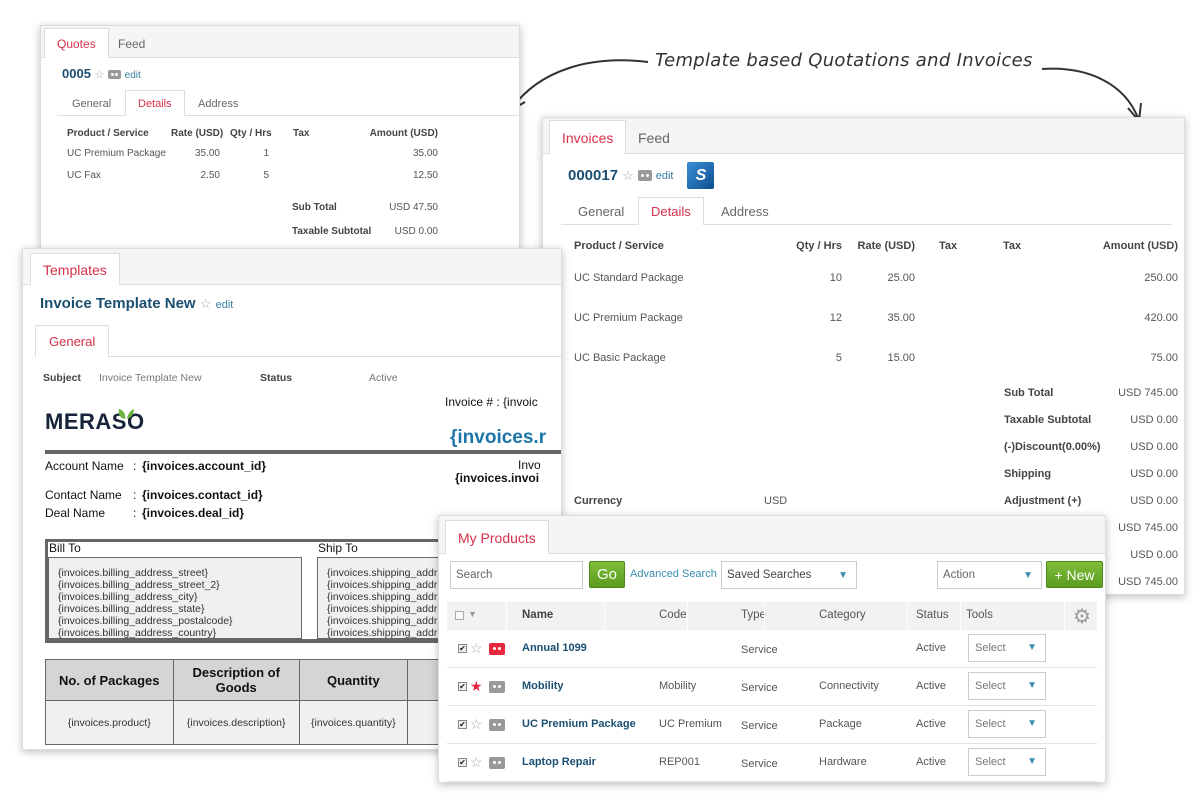 The width and height of the screenshot is (1200, 800). What do you see at coordinates (1161, 278) in the screenshot?
I see `row-amount: 250.00` at bounding box center [1161, 278].